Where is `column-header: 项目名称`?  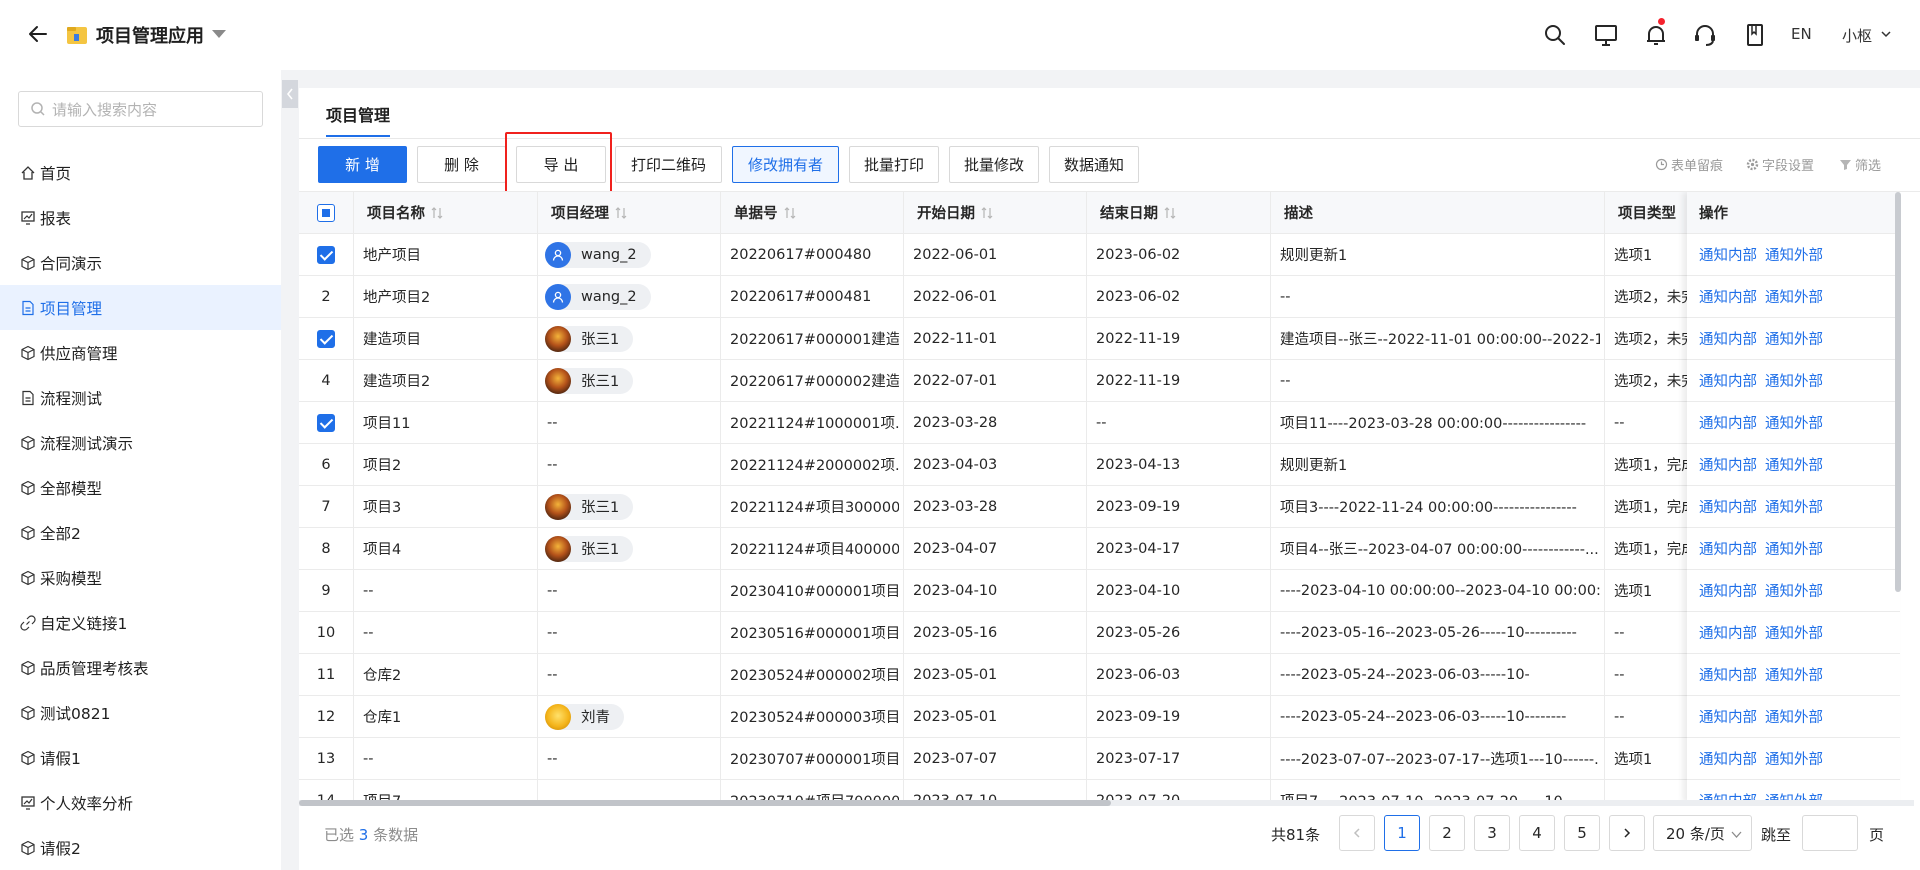
column-header: 项目名称 is located at coordinates (452, 212).